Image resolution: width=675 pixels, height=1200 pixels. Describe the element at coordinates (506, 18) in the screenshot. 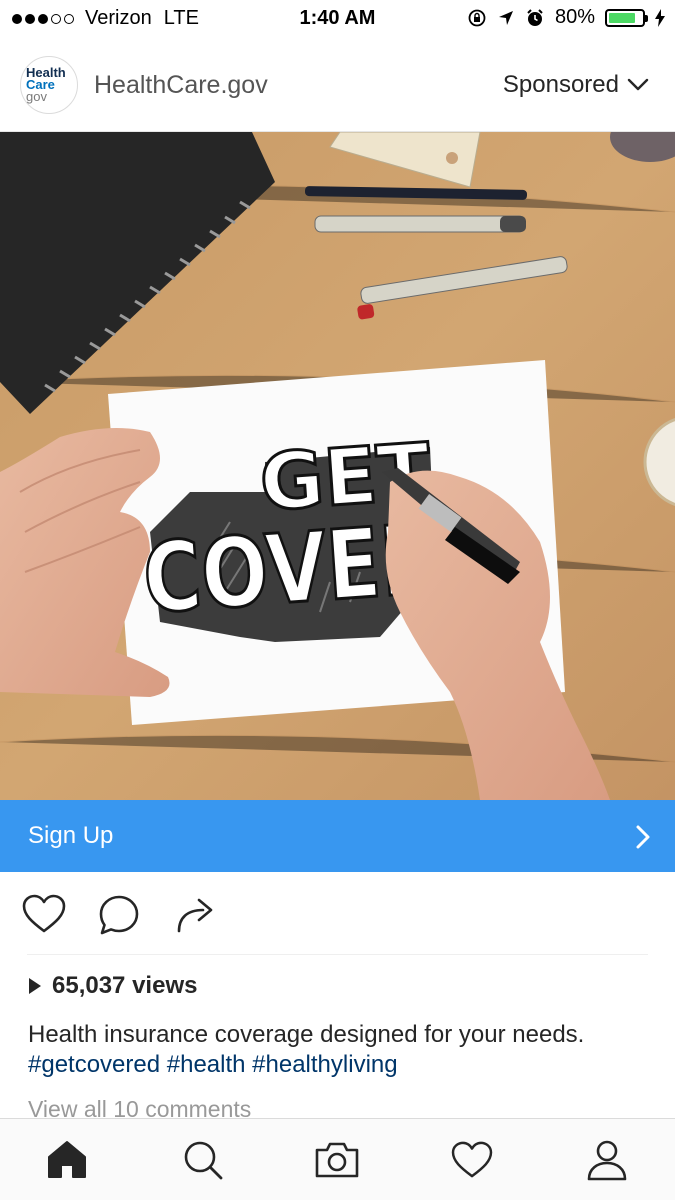

I see `location-arrow-icon` at that location.